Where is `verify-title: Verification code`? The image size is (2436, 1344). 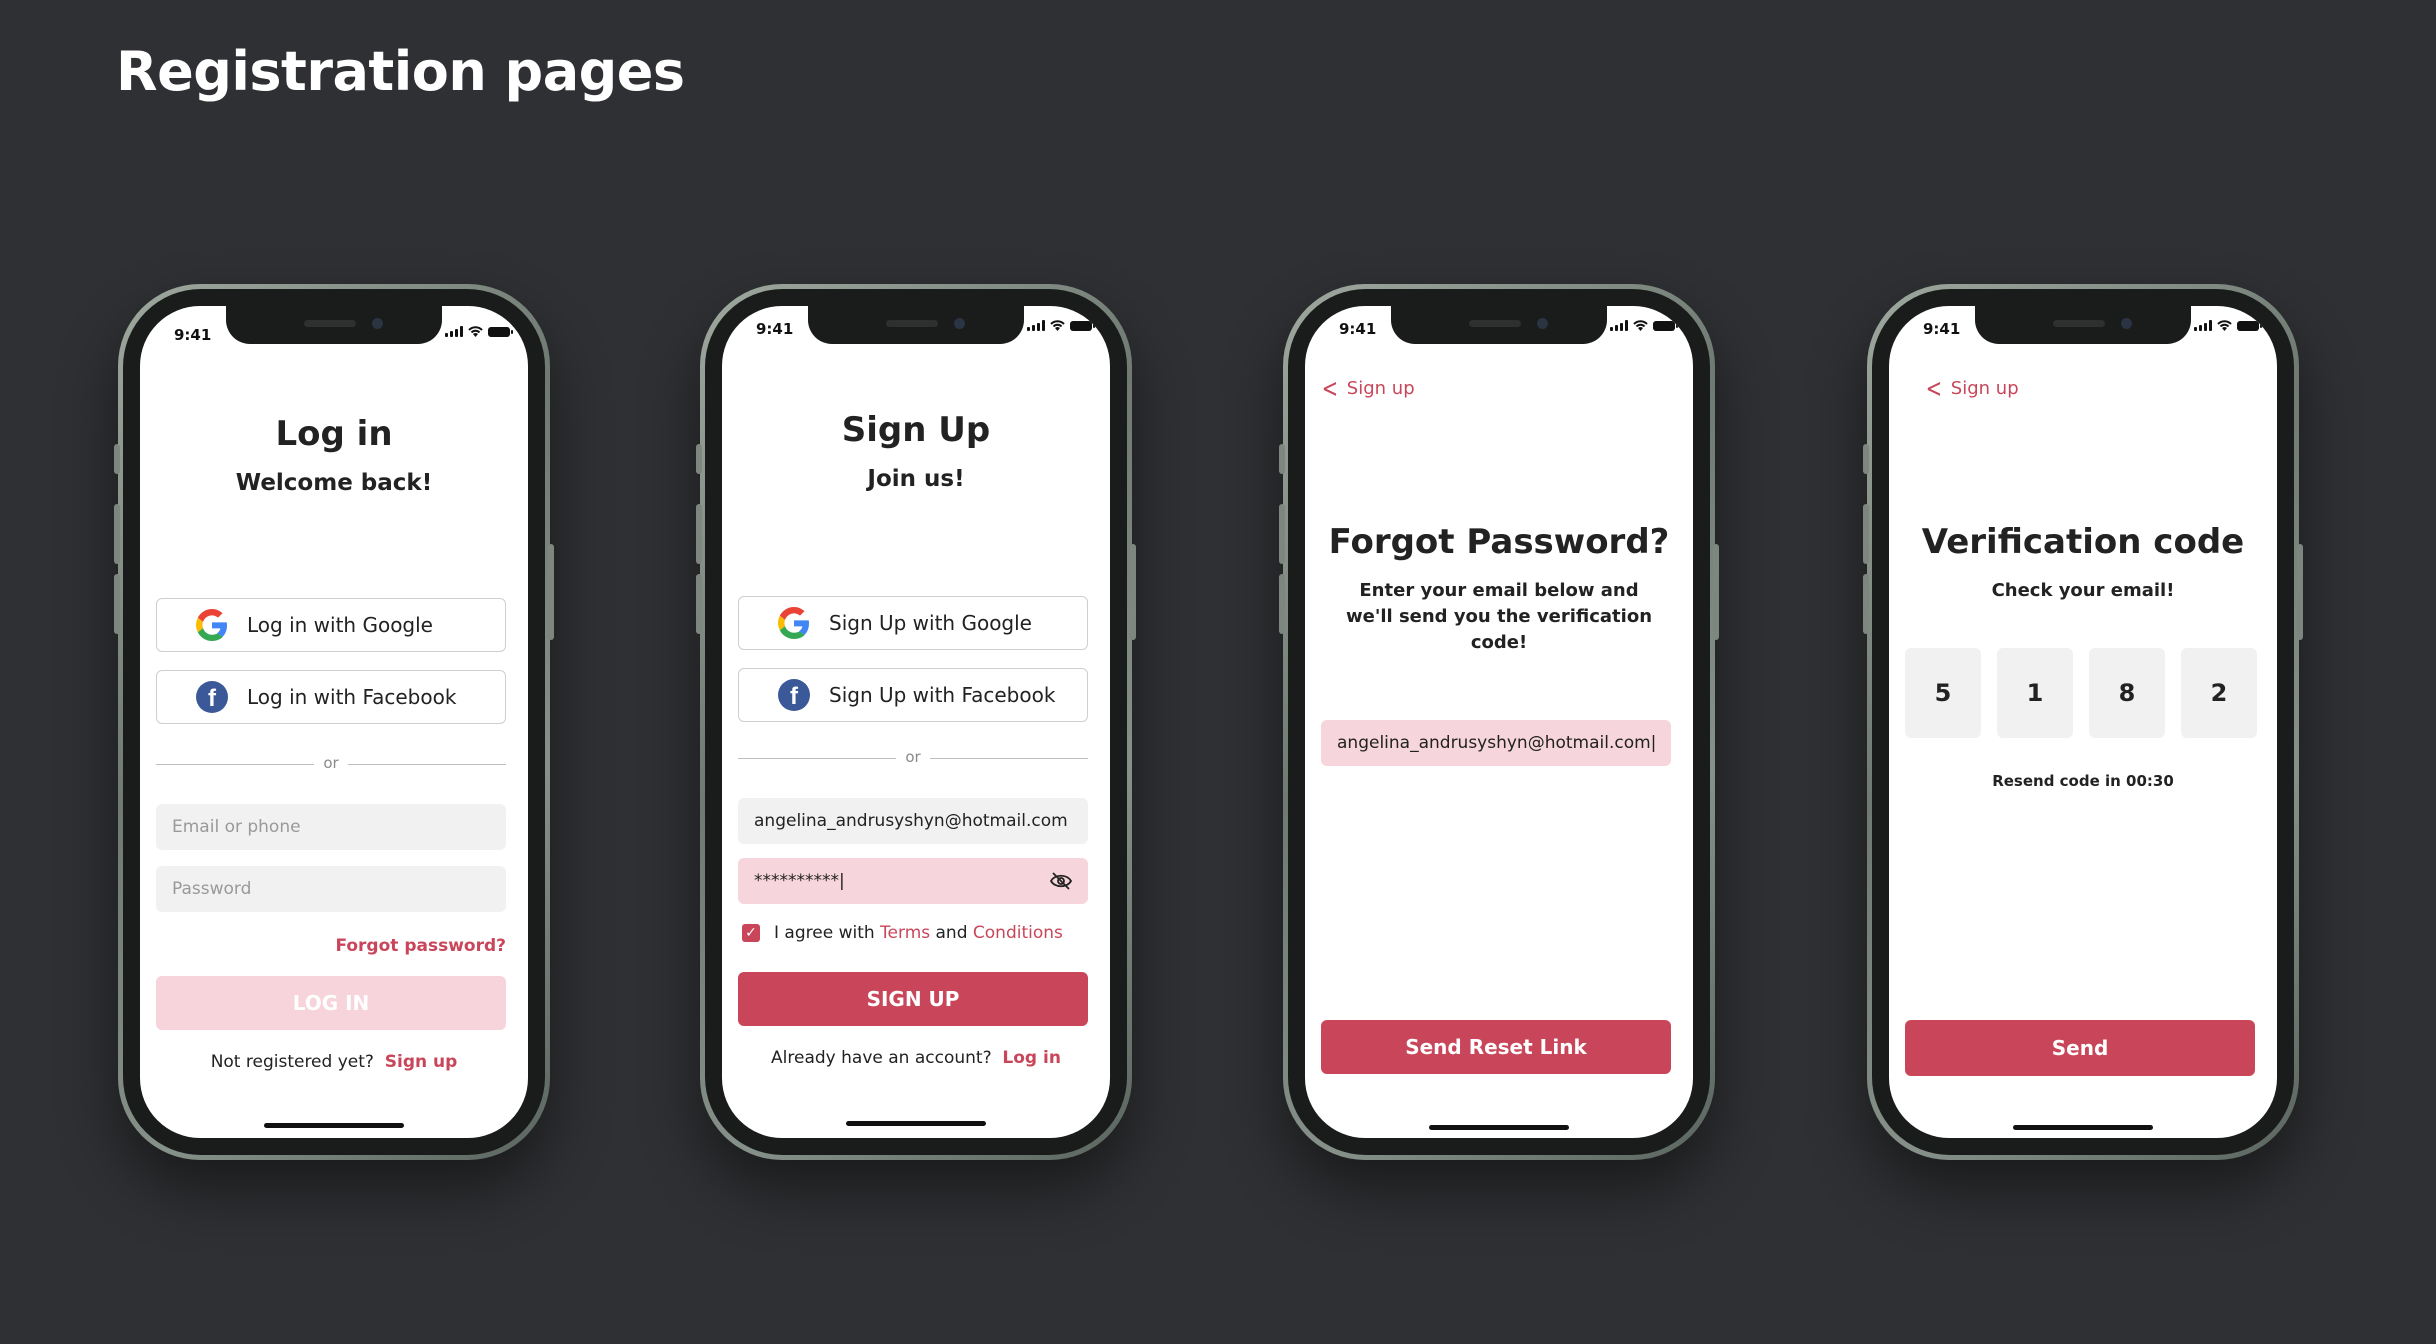 verify-title: Verification code is located at coordinates (2083, 542).